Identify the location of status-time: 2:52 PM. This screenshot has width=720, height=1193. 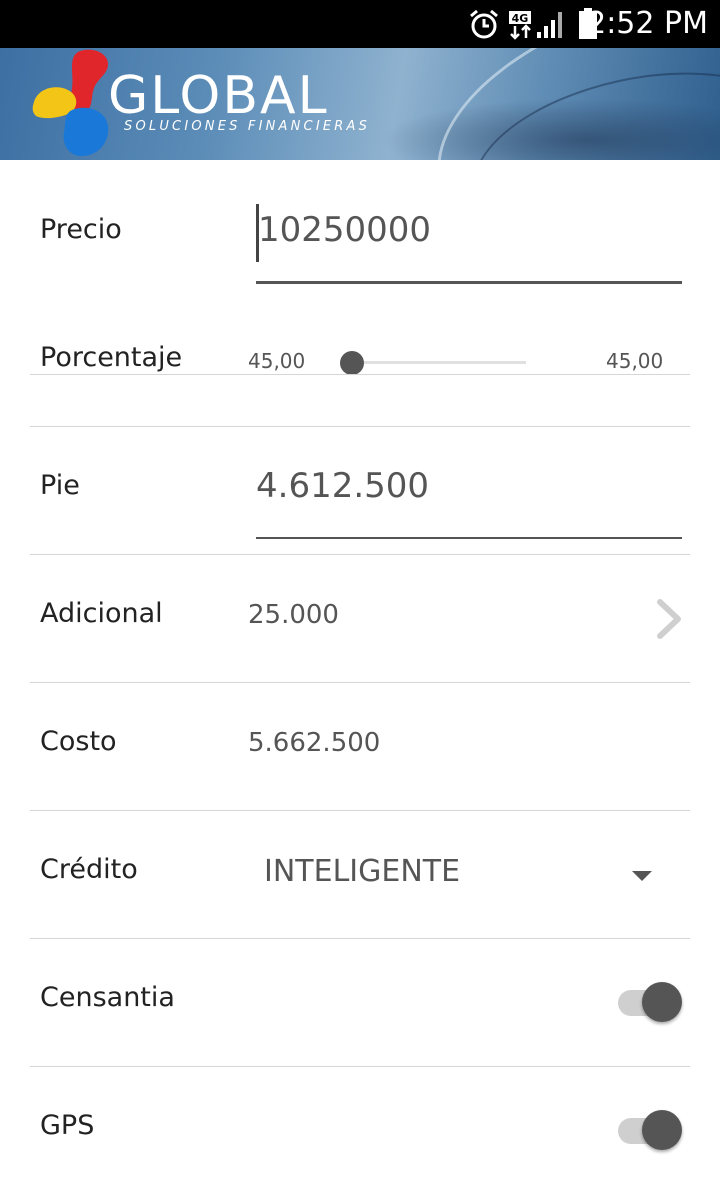
(647, 23).